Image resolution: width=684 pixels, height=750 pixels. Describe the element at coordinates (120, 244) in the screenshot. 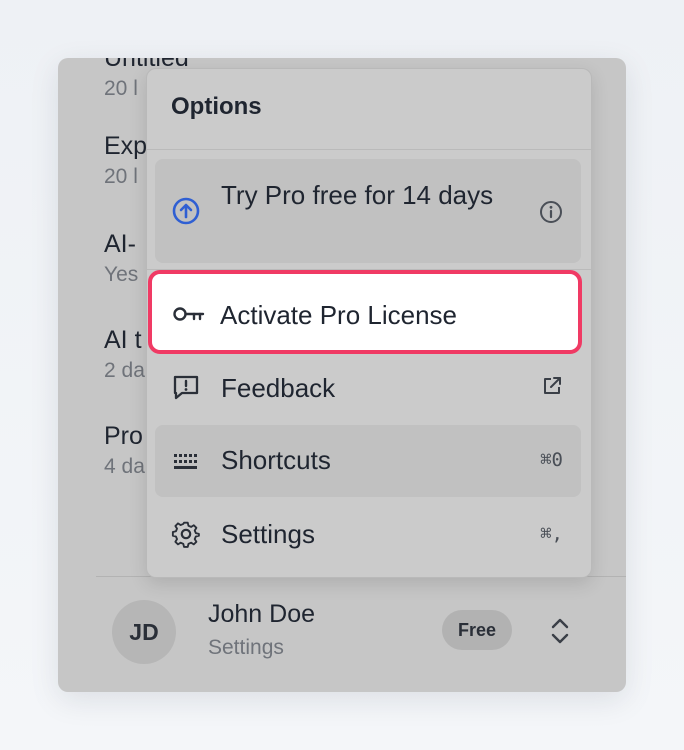

I see `chat-item-title: AI-` at that location.